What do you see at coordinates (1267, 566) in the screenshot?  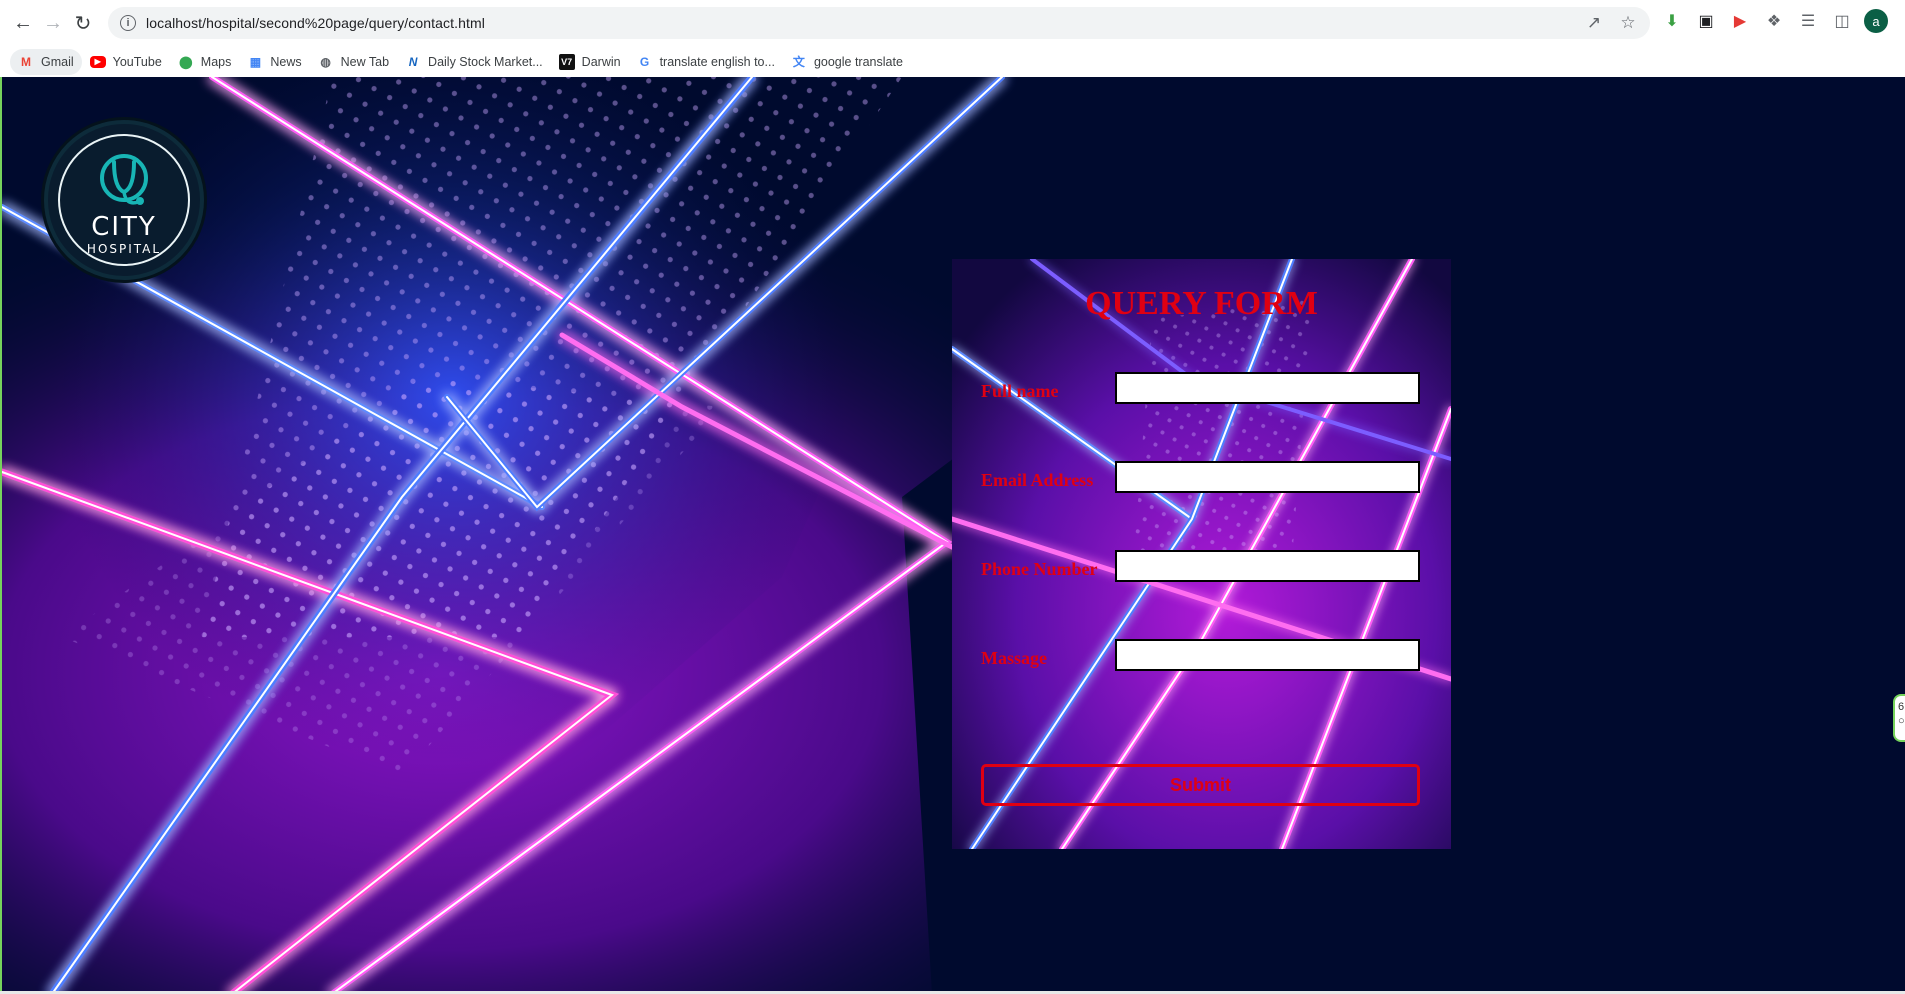 I see `phone-number-input` at bounding box center [1267, 566].